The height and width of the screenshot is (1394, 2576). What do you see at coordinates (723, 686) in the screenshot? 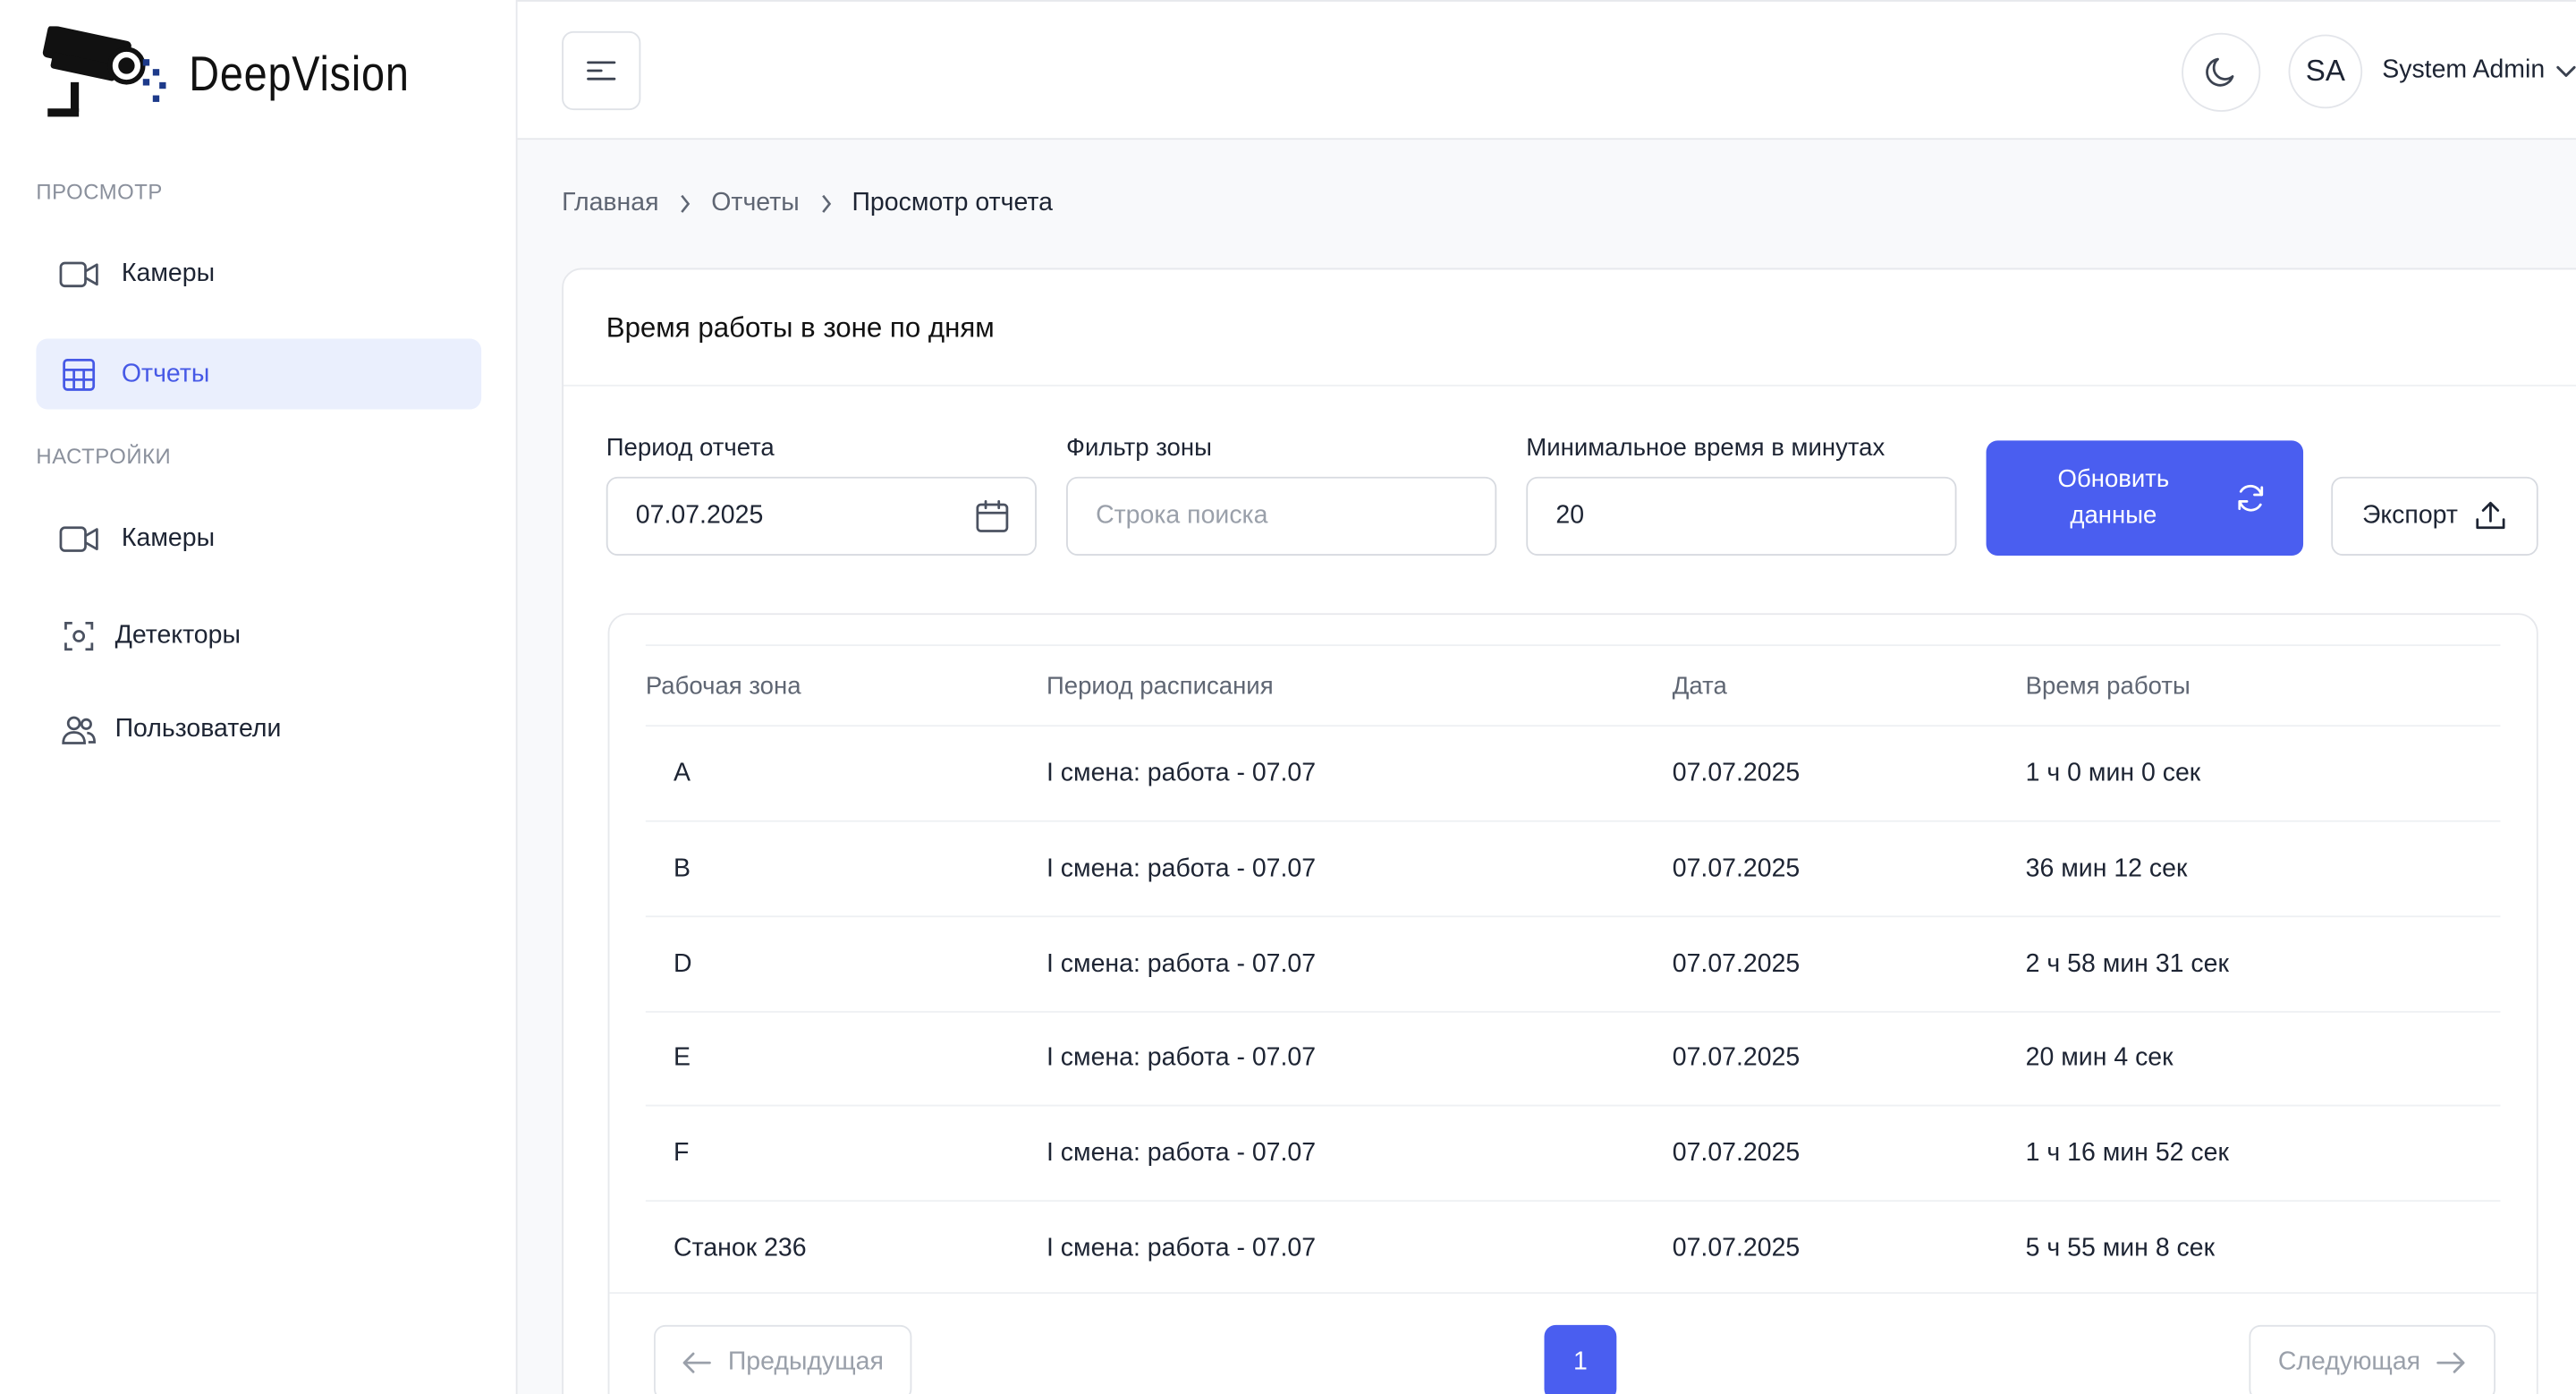
I see `column-header-zone: Рабочая зона` at bounding box center [723, 686].